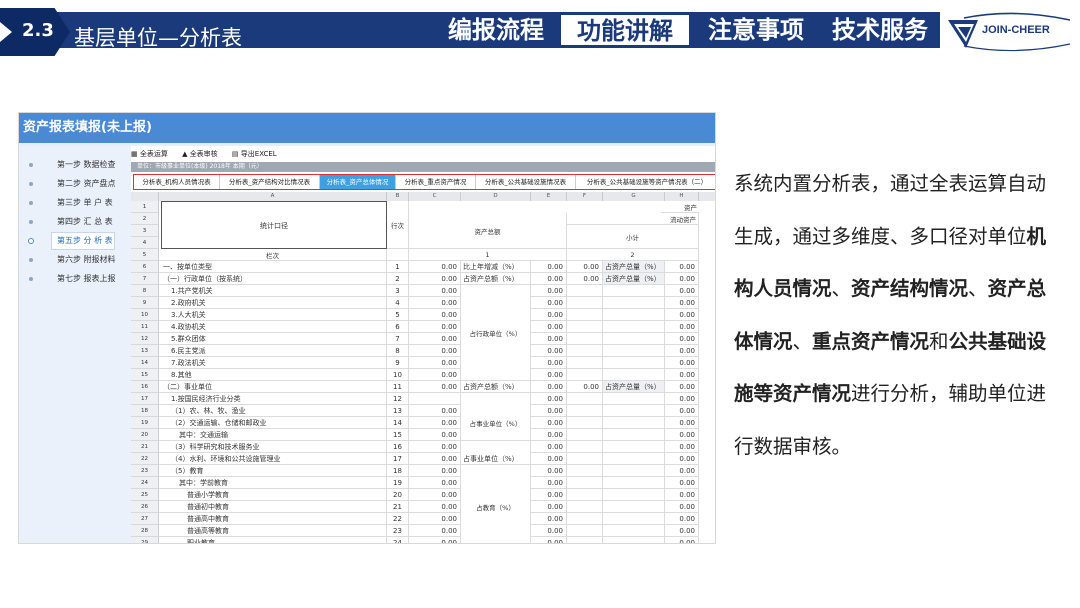  Describe the element at coordinates (145, 519) in the screenshot. I see `row-number: 27` at that location.